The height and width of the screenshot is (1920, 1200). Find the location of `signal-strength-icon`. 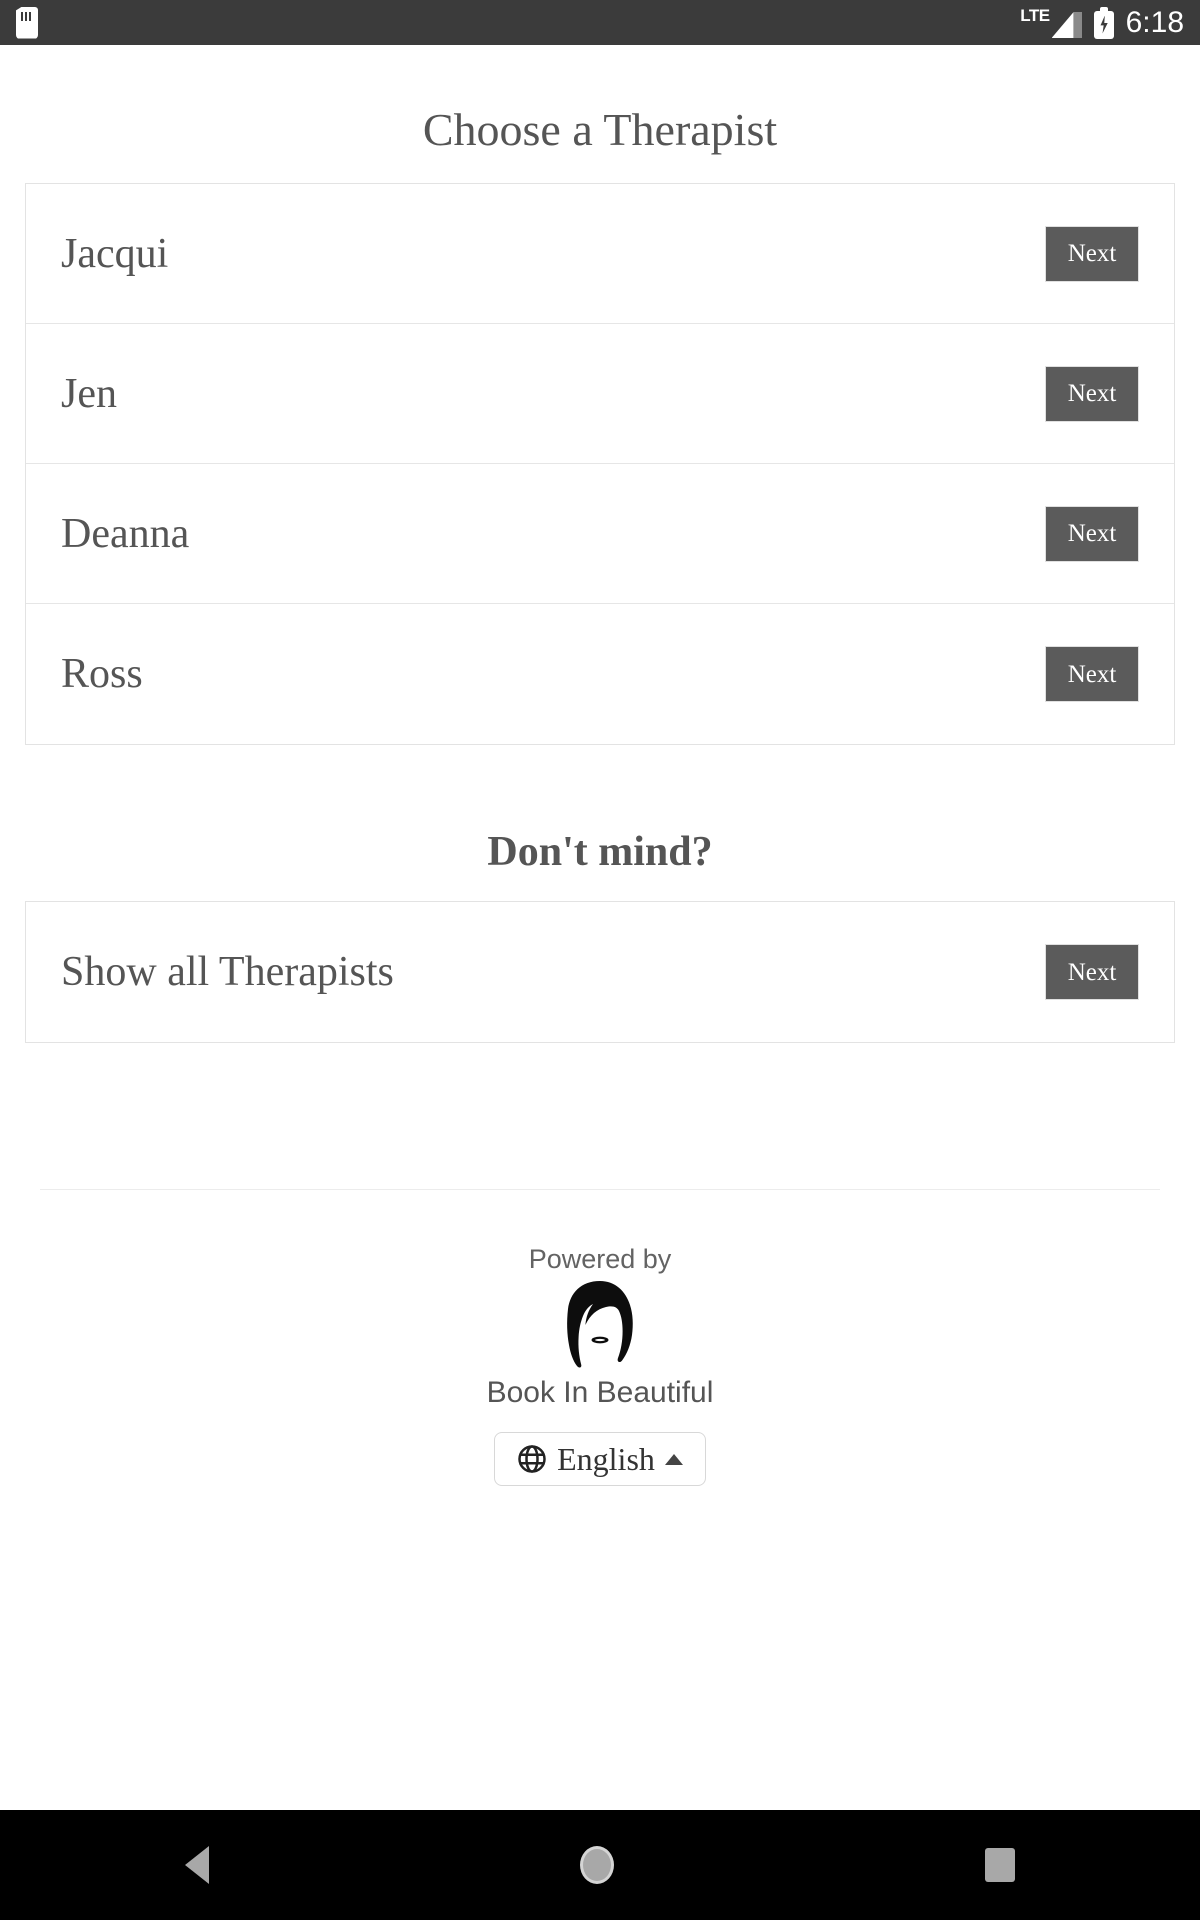

signal-strength-icon is located at coordinates (1066, 23).